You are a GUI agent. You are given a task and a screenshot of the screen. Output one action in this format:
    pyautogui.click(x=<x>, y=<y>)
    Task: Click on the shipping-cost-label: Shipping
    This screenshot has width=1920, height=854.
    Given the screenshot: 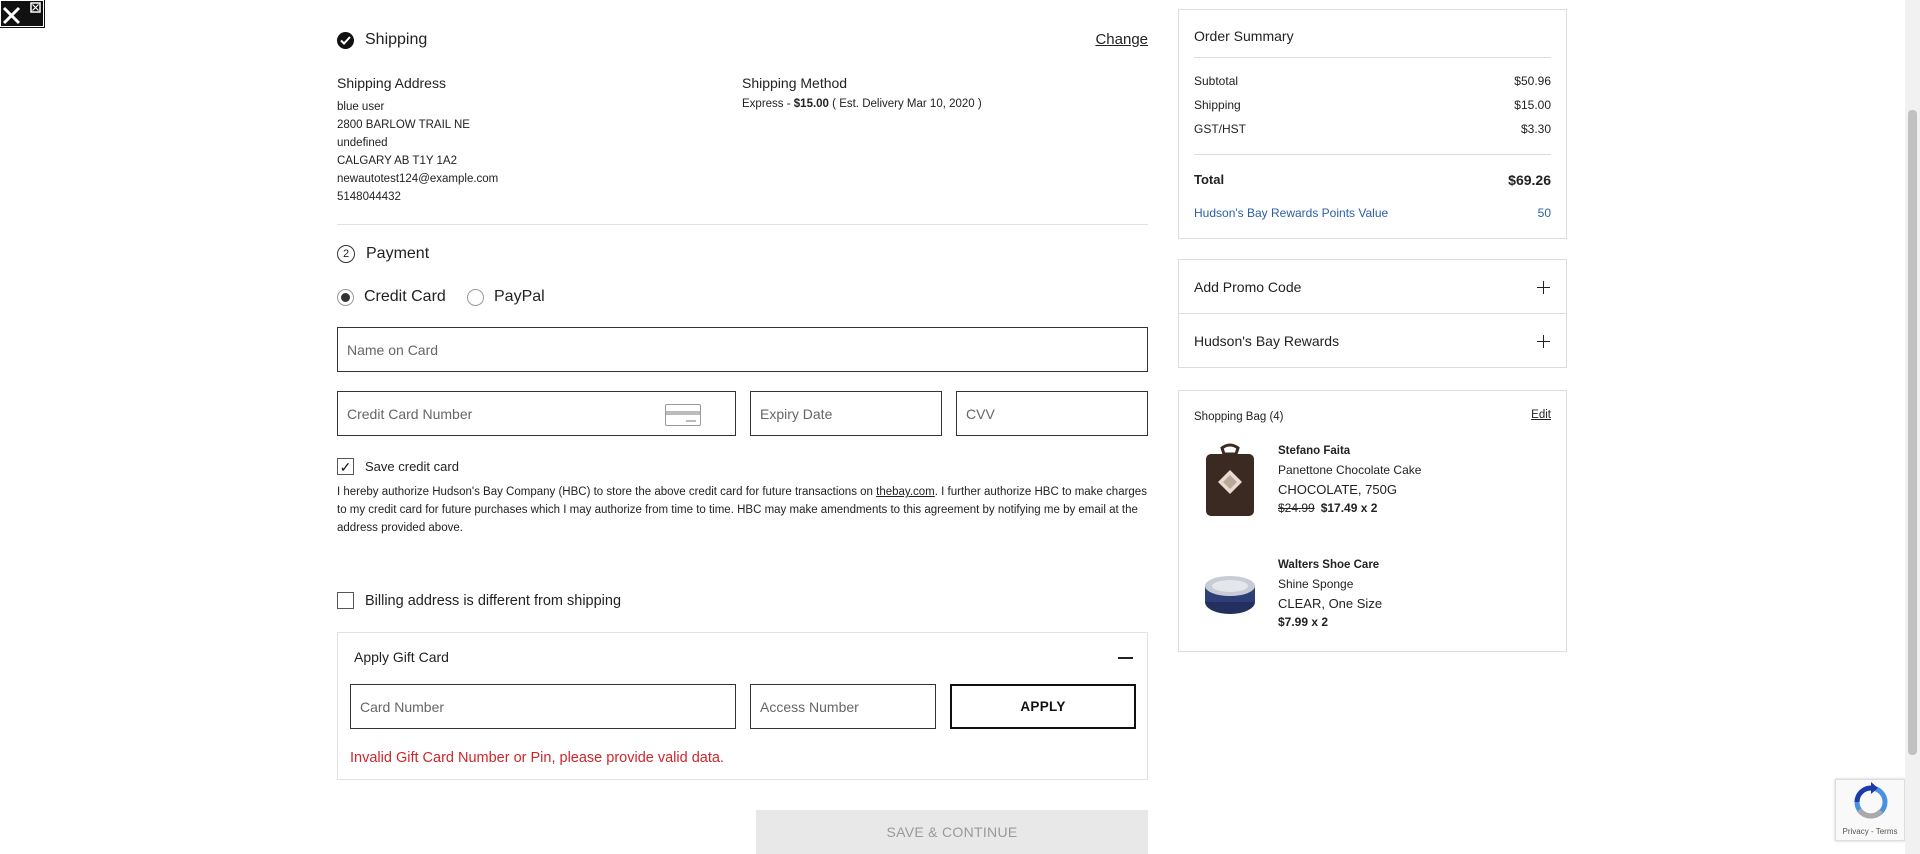 What is the action you would take?
    pyautogui.click(x=1217, y=105)
    